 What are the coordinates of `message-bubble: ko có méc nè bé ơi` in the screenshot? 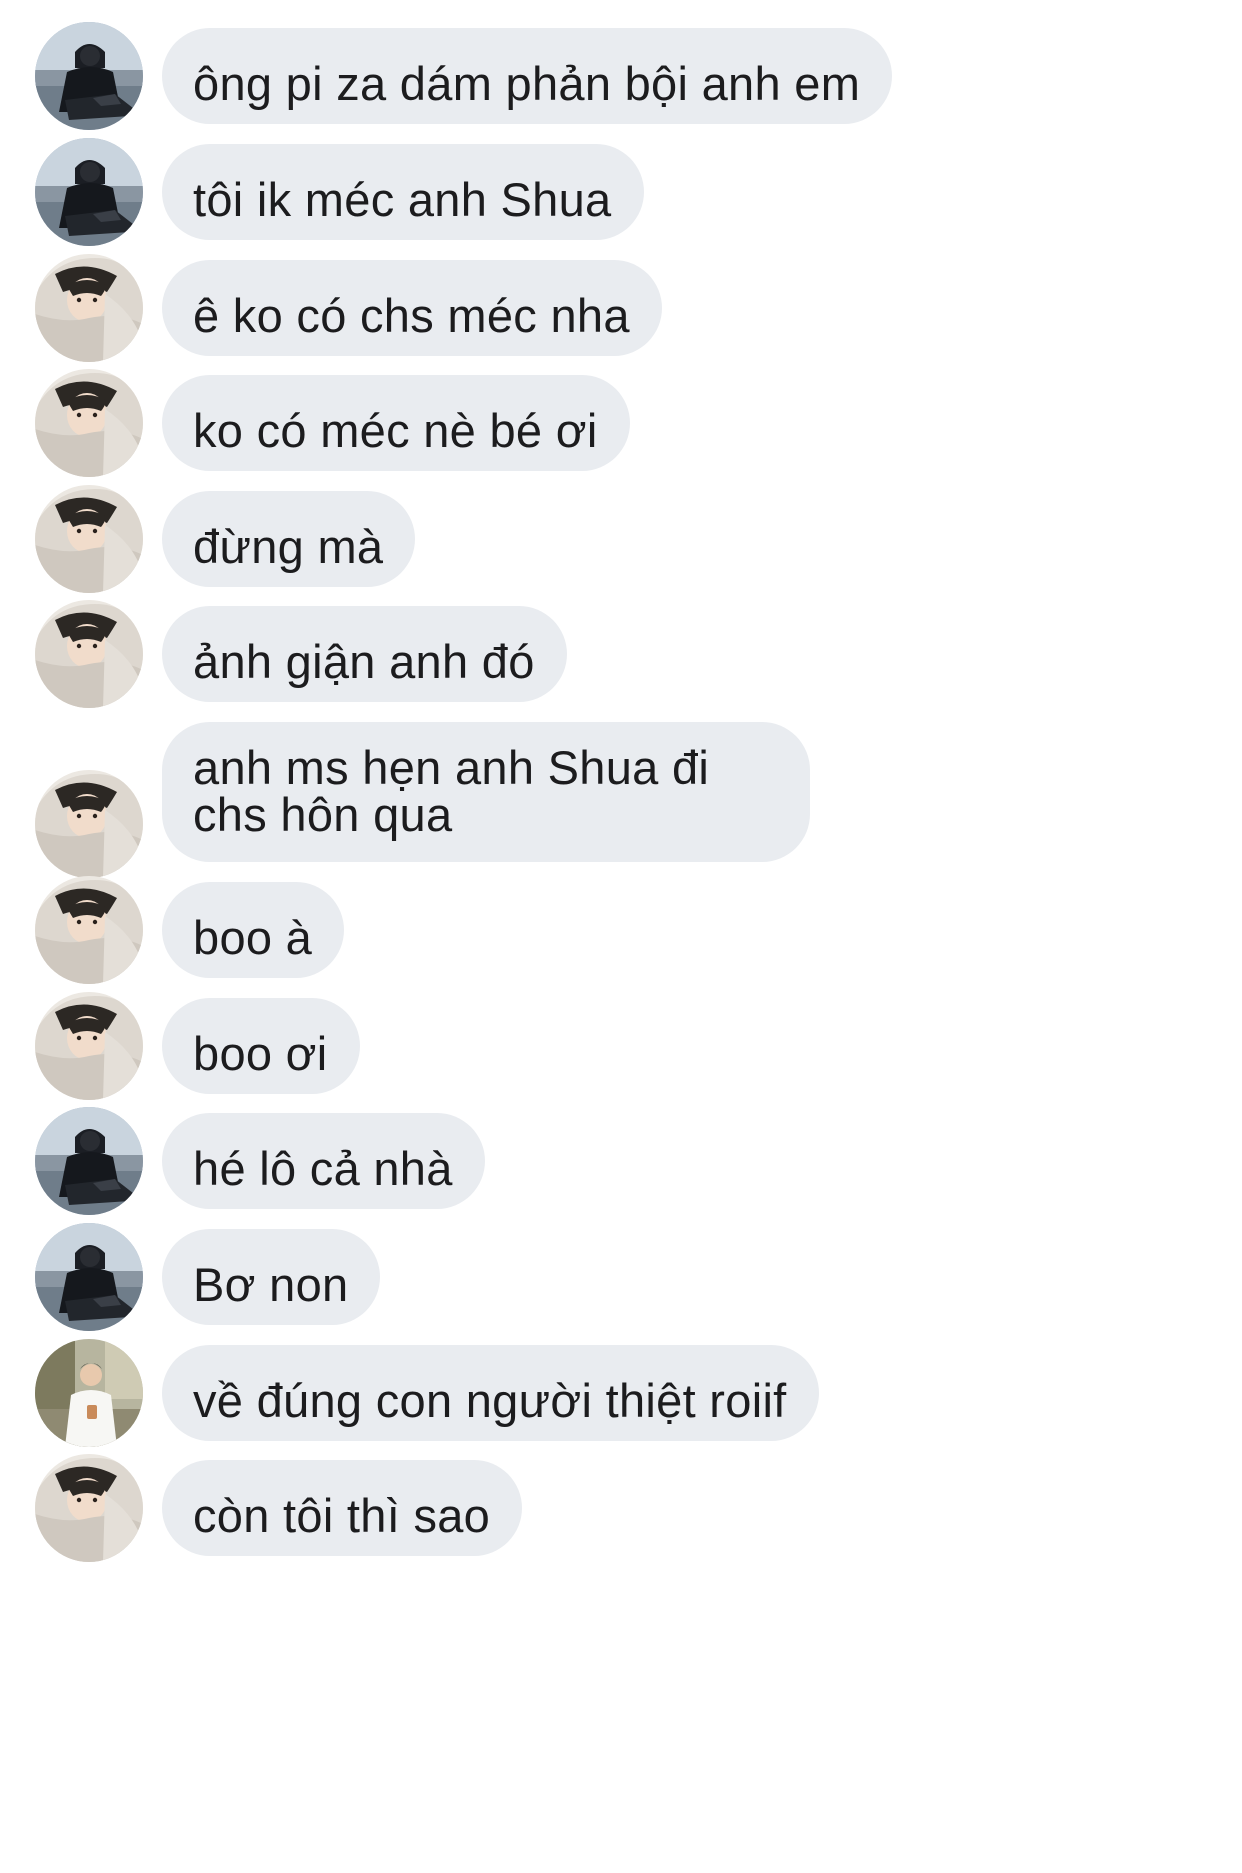 It's located at (396, 423).